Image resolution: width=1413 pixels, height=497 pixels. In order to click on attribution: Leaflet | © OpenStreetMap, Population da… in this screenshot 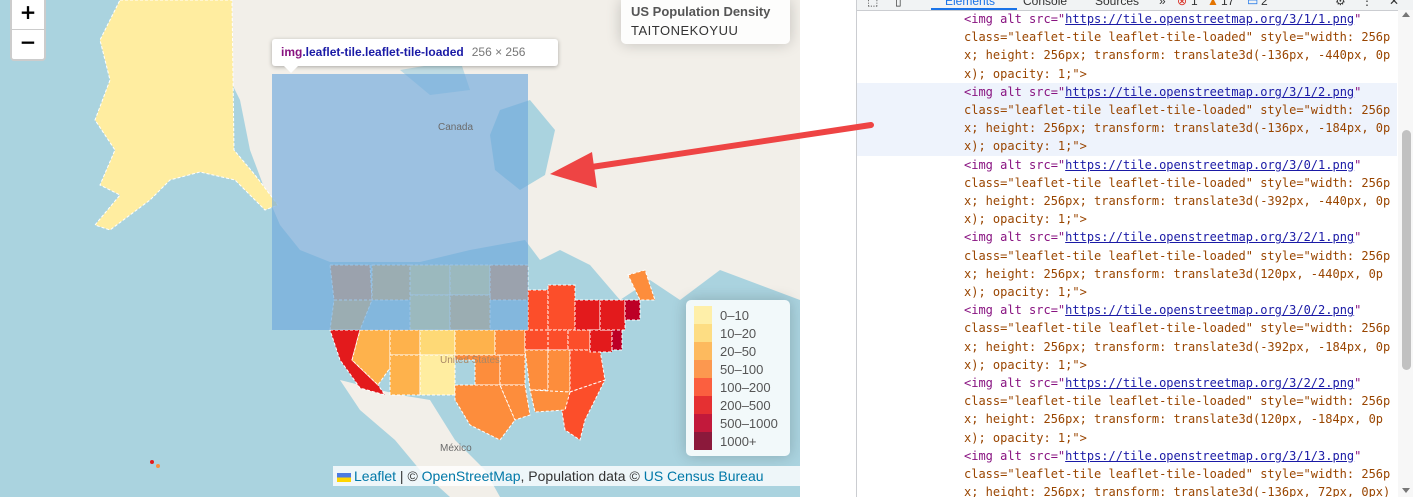, I will do `click(566, 476)`.